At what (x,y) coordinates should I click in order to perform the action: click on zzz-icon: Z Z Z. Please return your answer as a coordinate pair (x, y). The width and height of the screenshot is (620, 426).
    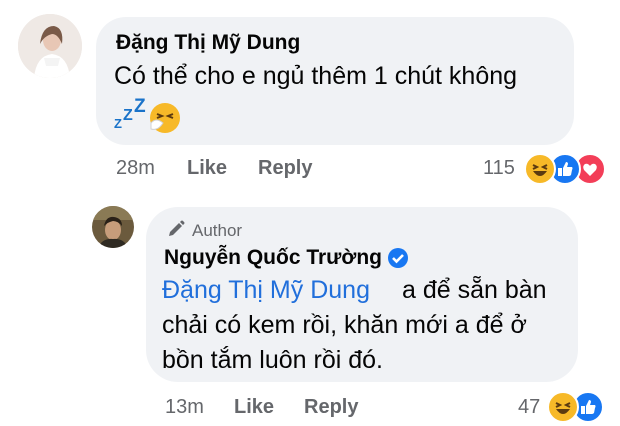
    Looking at the image, I should click on (132, 114).